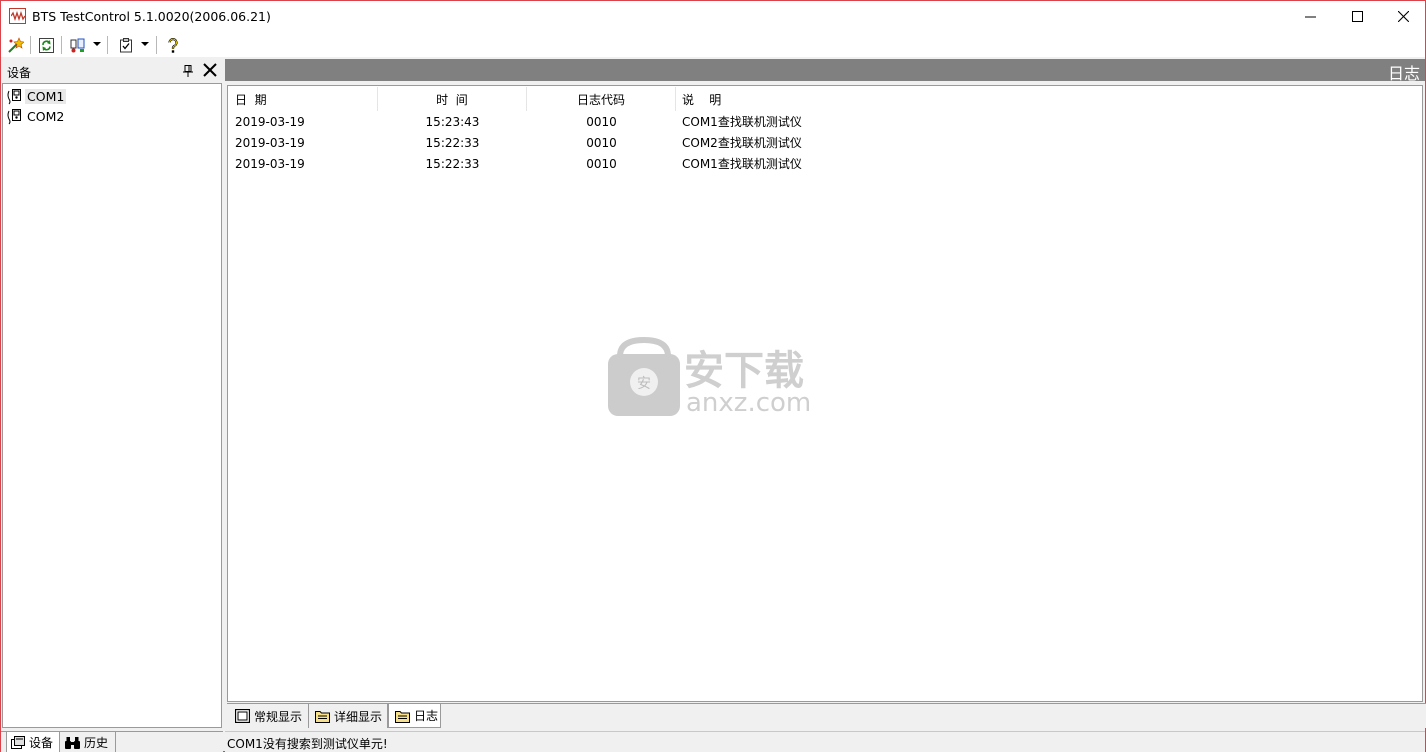  What do you see at coordinates (17, 16) in the screenshot?
I see `app-logo-icon` at bounding box center [17, 16].